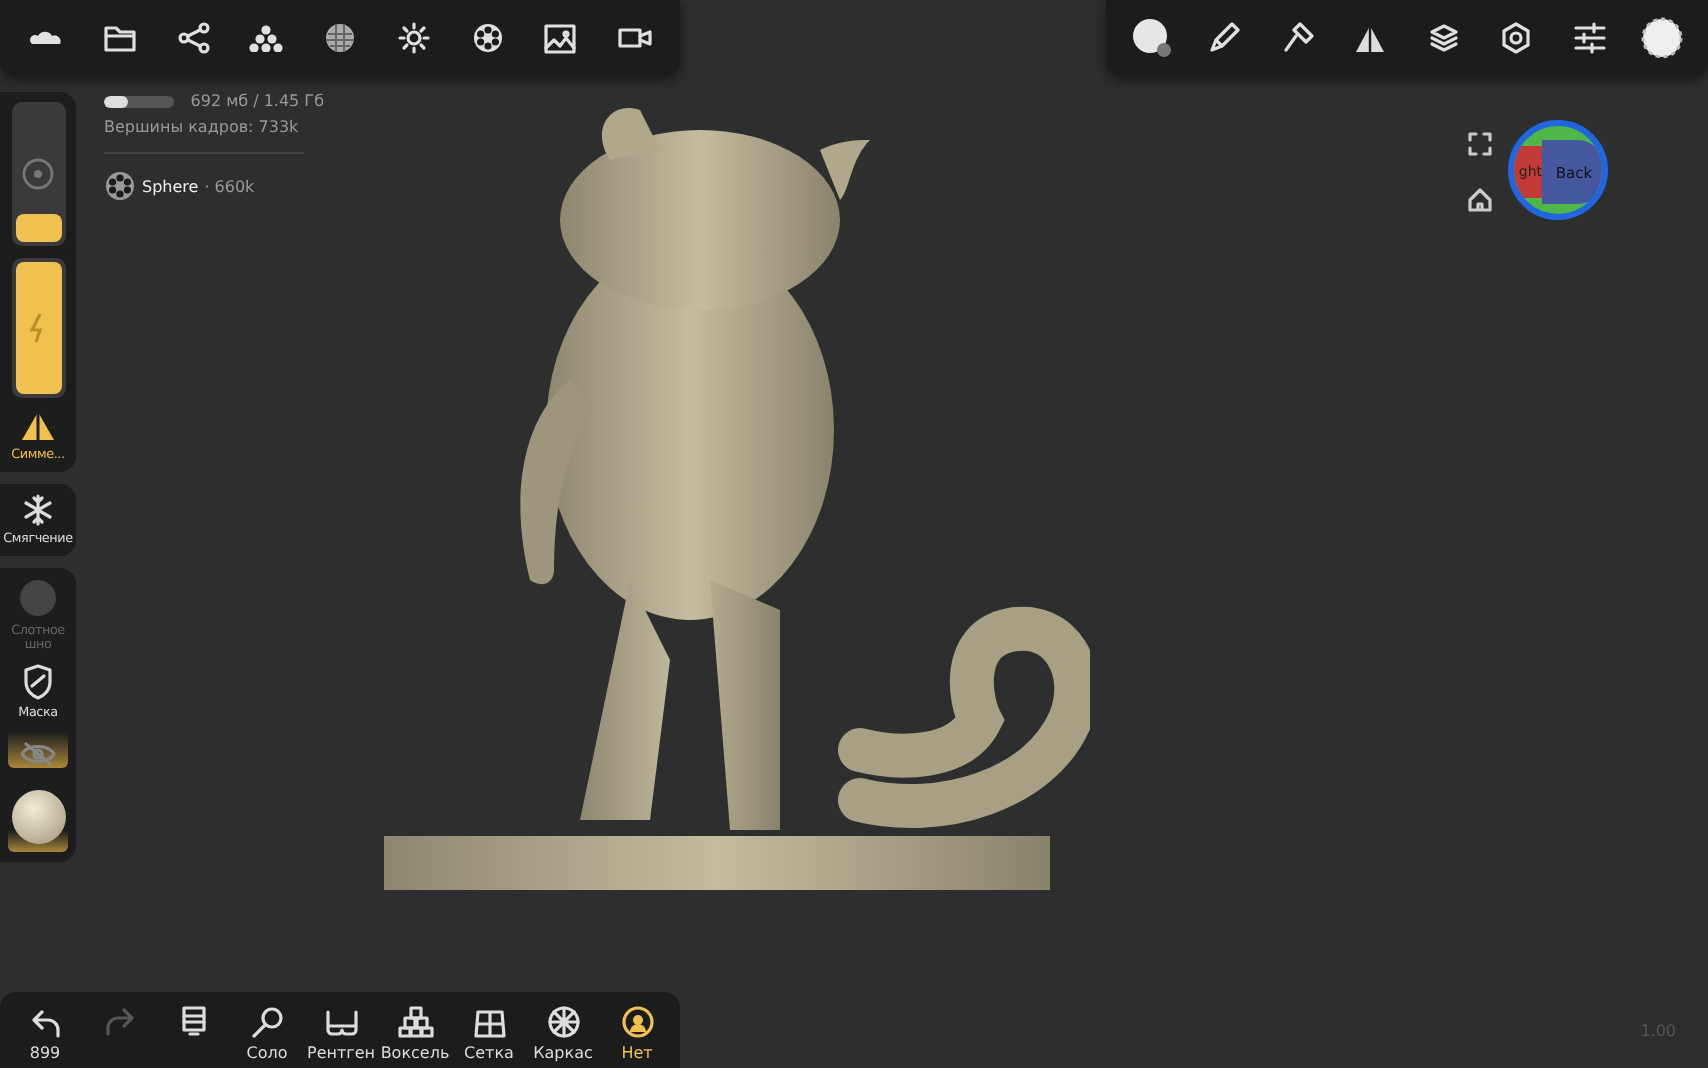 The height and width of the screenshot is (1068, 1708). Describe the element at coordinates (1443, 38) in the screenshot. I see `layers-icon` at that location.